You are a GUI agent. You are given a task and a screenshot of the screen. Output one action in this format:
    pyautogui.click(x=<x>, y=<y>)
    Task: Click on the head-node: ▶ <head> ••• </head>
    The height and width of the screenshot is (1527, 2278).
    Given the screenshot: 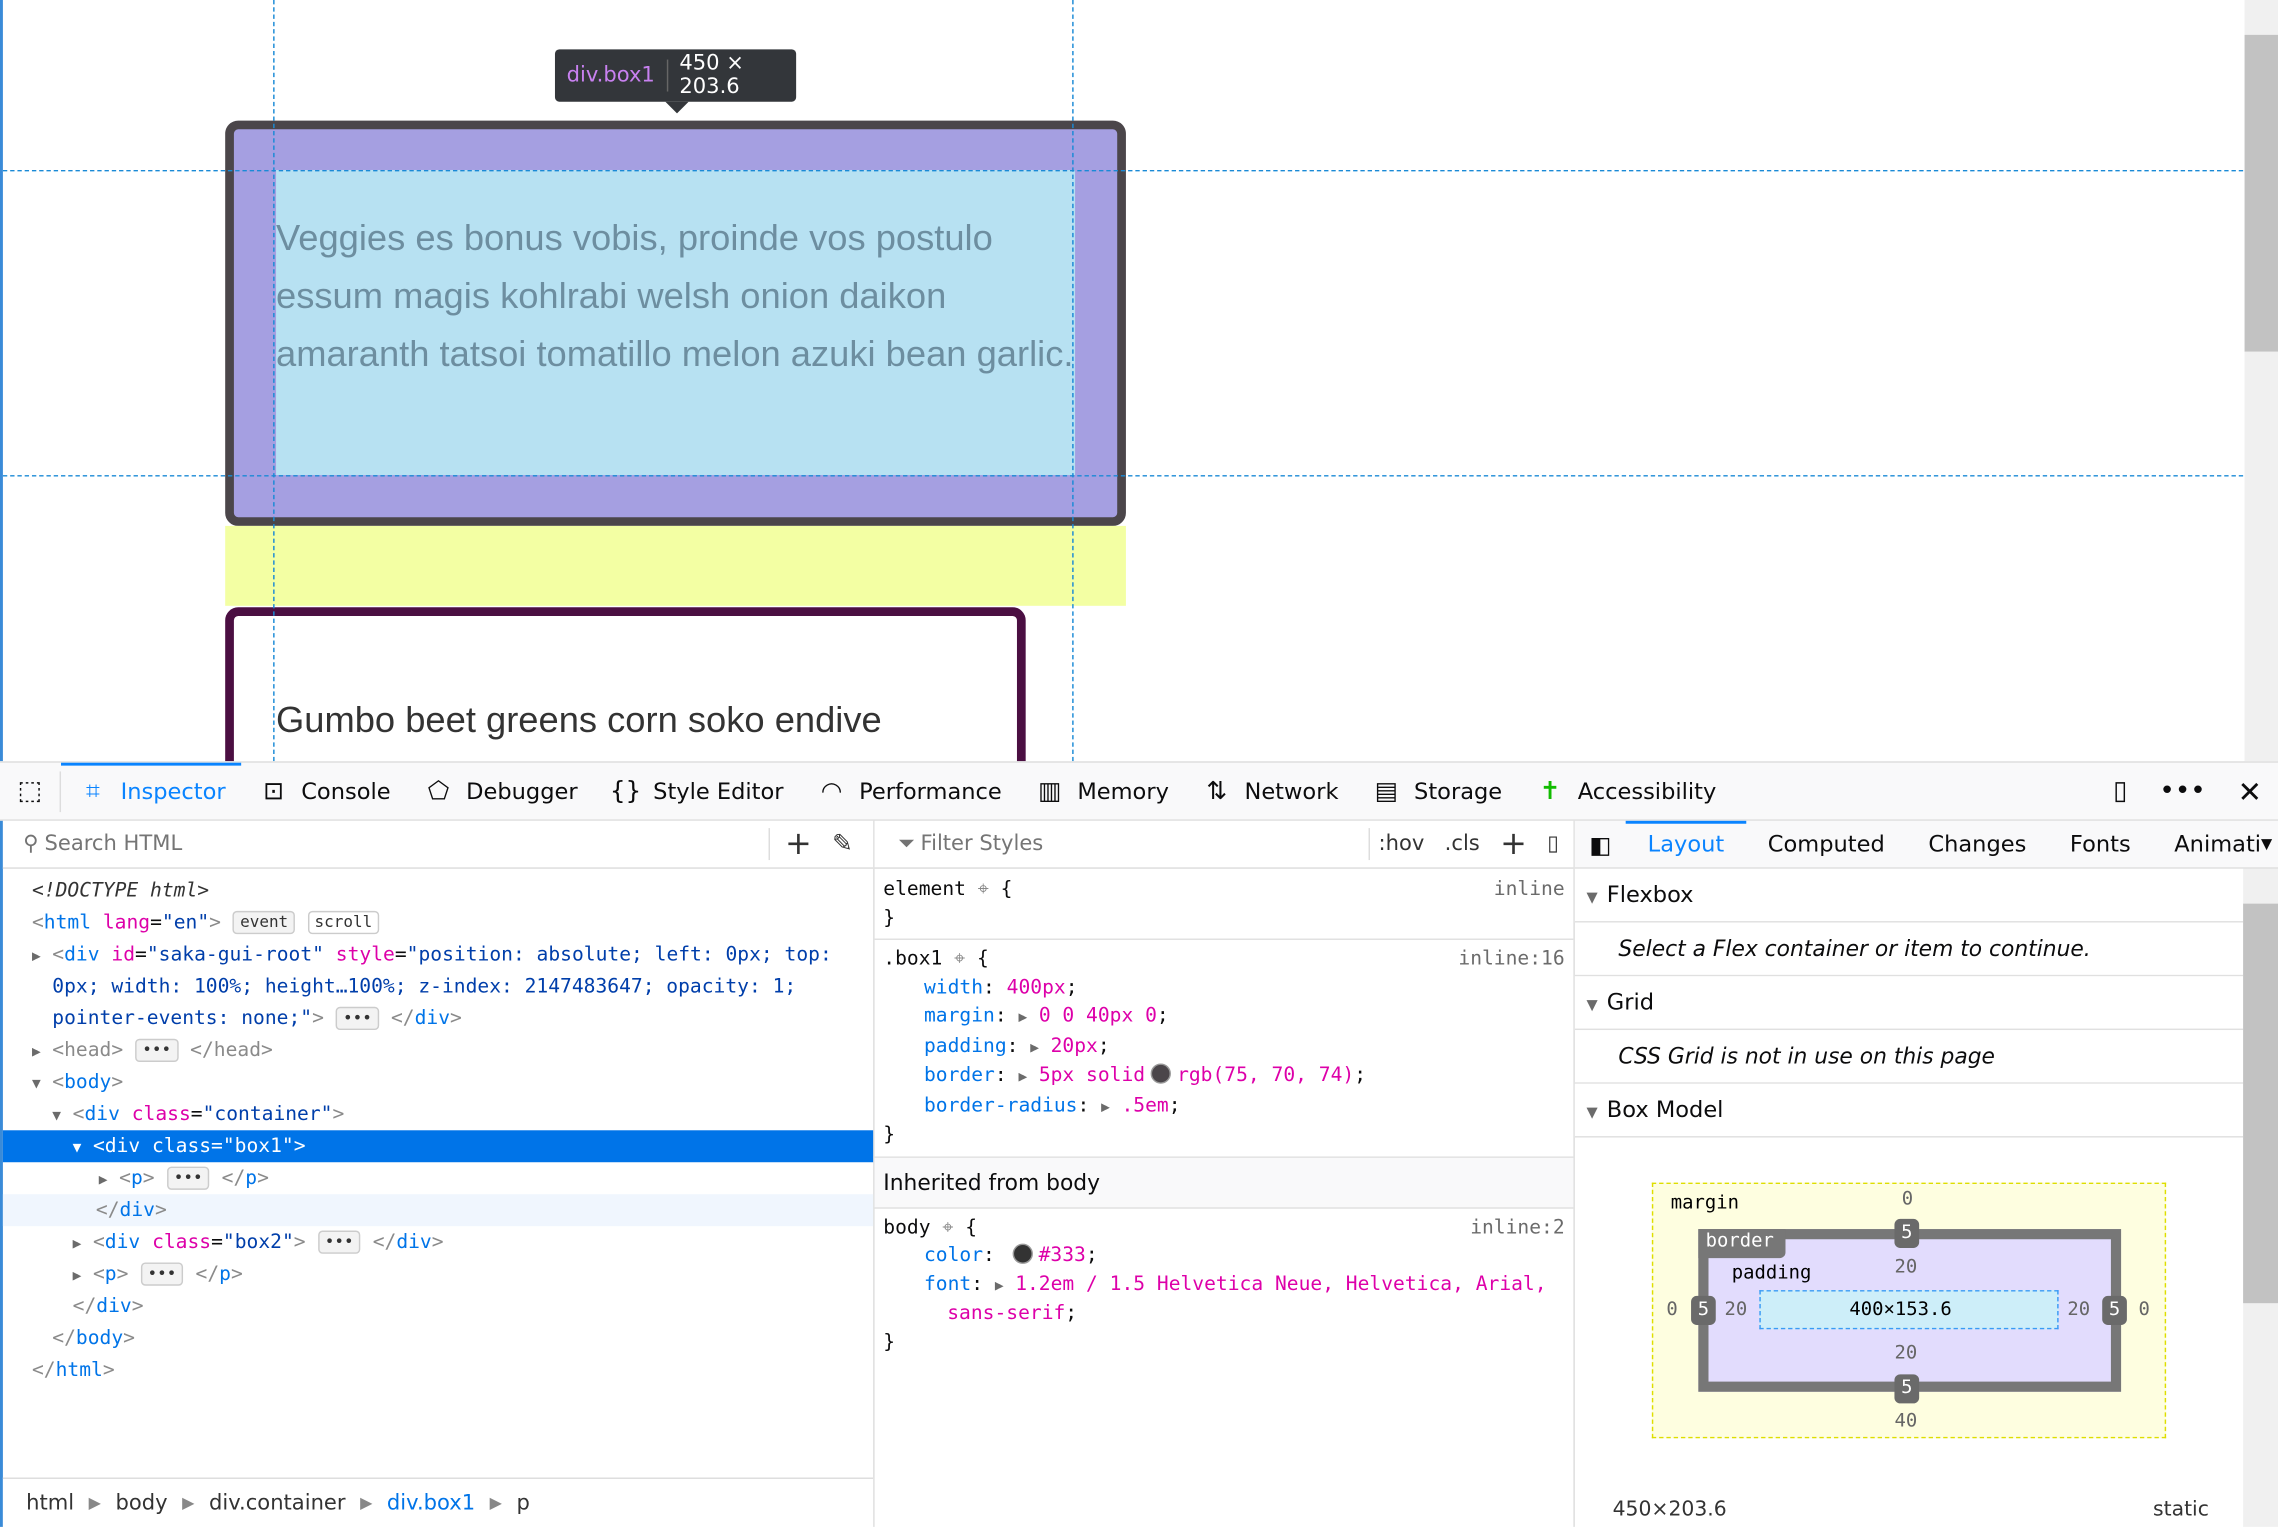 What is the action you would take?
    pyautogui.click(x=438, y=1050)
    